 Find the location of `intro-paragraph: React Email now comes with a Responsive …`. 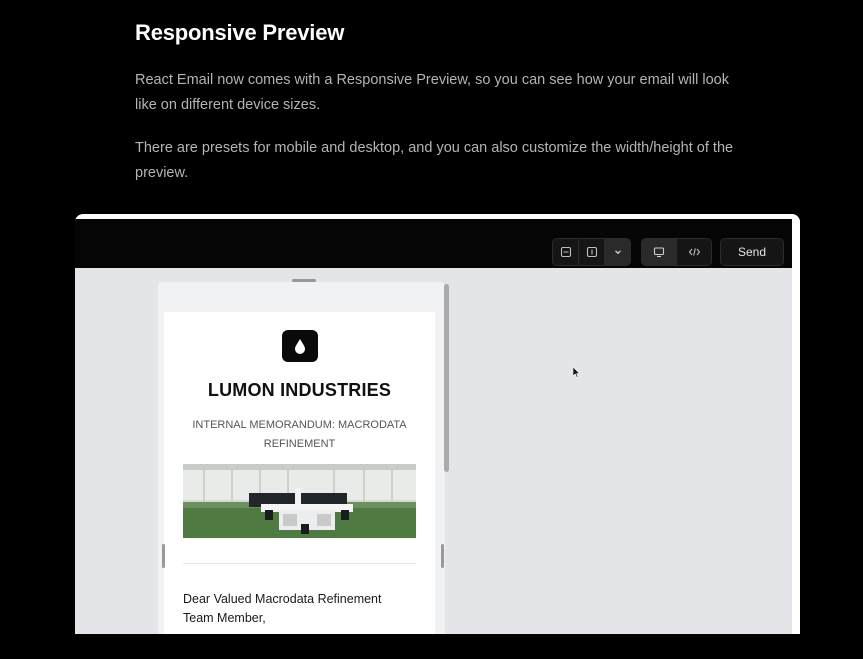

intro-paragraph: React Email now comes with a Responsive … is located at coordinates (432, 92).